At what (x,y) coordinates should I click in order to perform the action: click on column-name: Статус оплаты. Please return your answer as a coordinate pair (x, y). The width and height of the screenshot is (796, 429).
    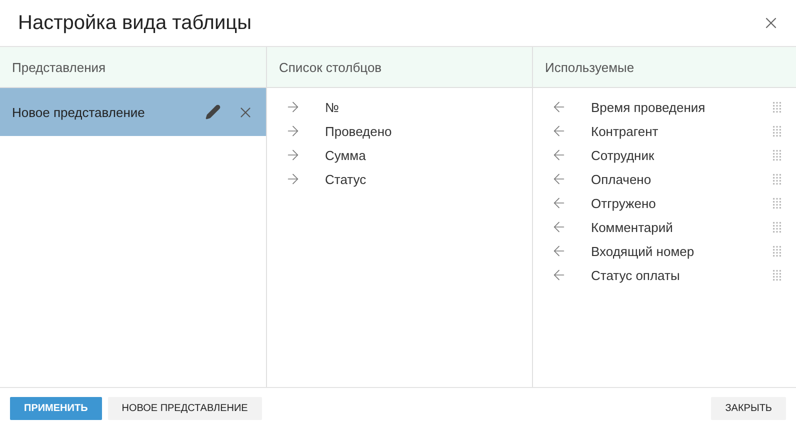
    Looking at the image, I should click on (636, 275).